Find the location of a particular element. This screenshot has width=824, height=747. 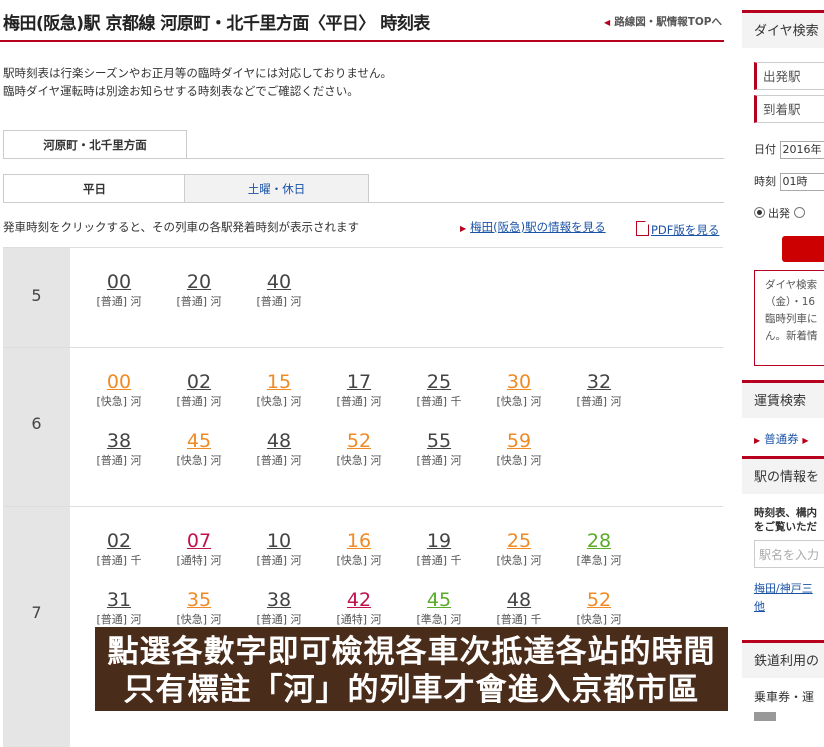

departure-time: 15[快急] 河 is located at coordinates (279, 394).